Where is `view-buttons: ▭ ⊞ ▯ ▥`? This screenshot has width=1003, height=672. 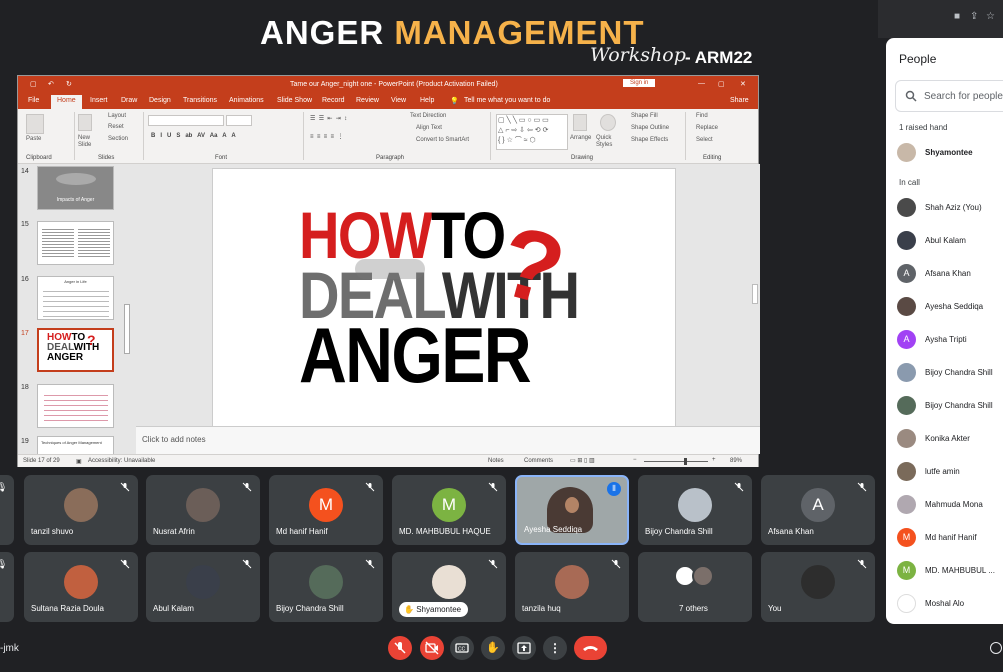
view-buttons: ▭ ⊞ ▯ ▥ is located at coordinates (582, 460).